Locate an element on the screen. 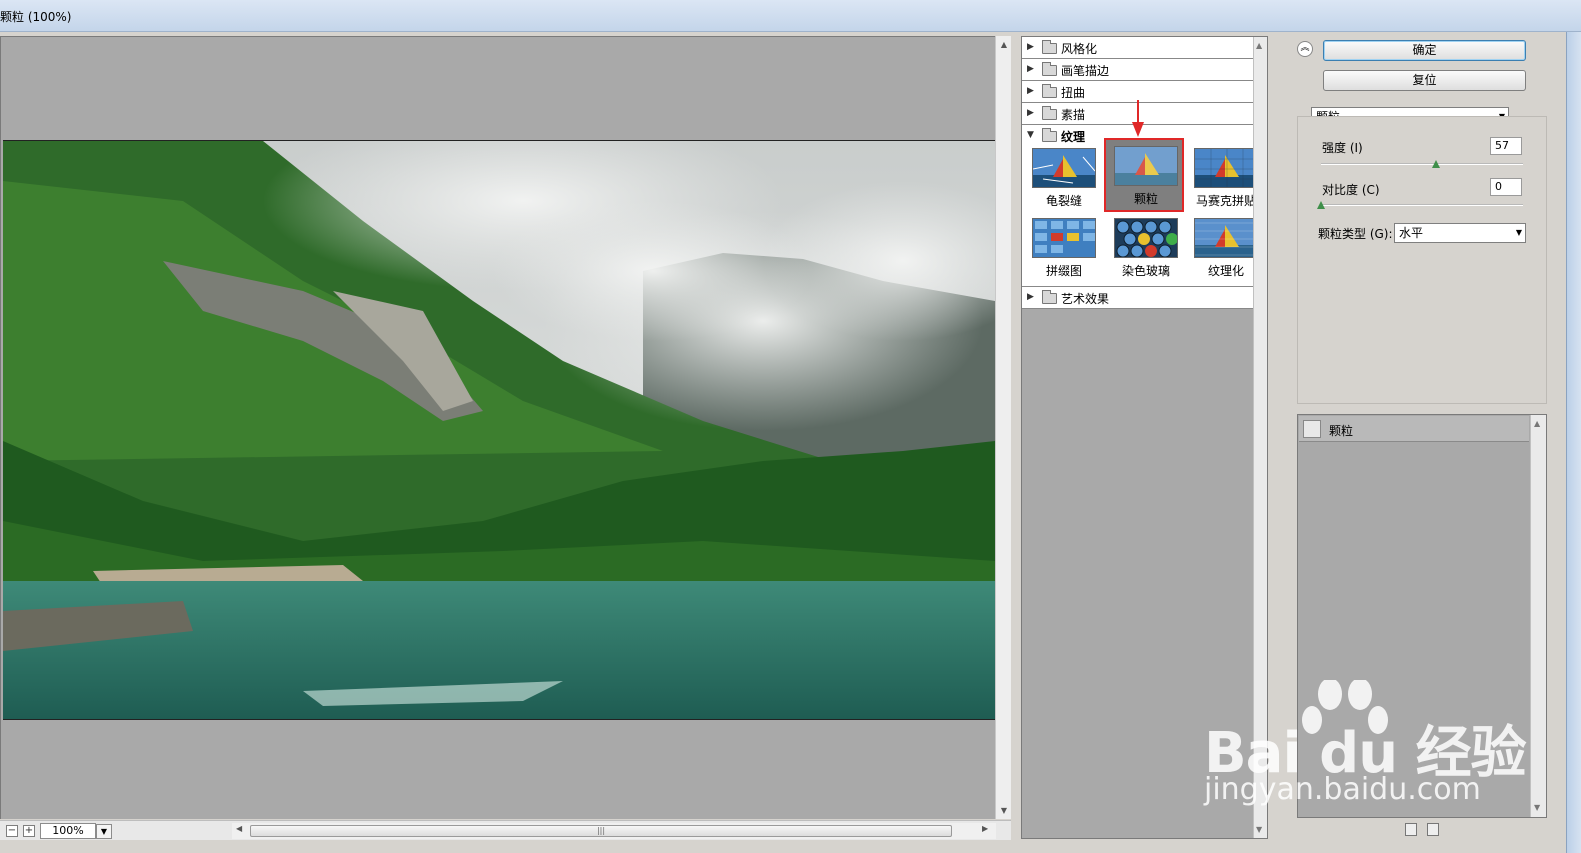 The height and width of the screenshot is (853, 1581). zoom-out-button: − is located at coordinates (12, 831).